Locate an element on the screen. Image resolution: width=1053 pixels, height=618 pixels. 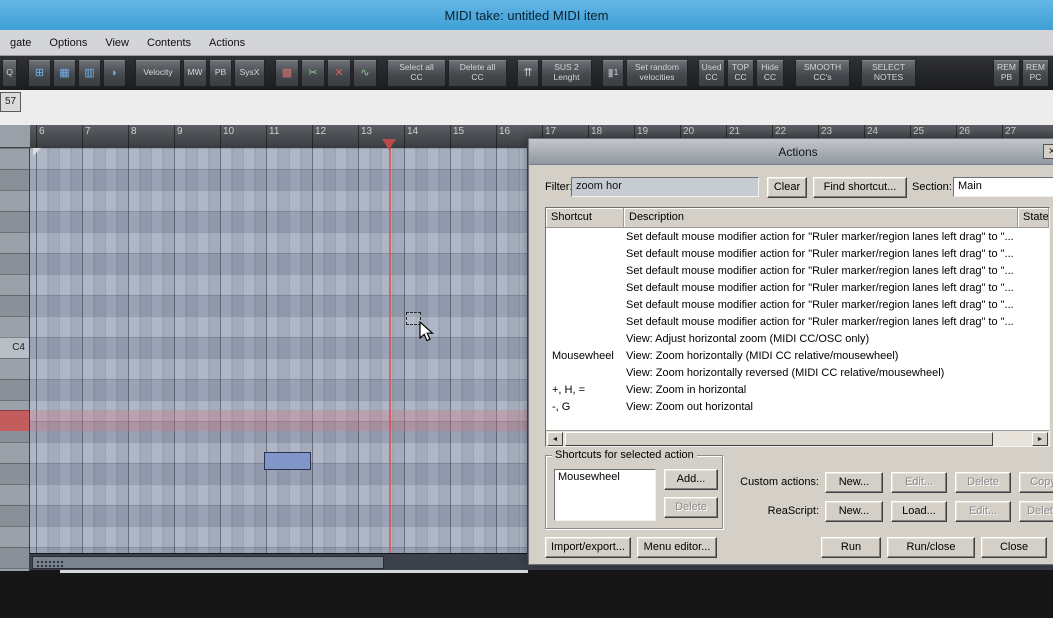
menu-item-actions: Actions is located at coordinates (227, 43).